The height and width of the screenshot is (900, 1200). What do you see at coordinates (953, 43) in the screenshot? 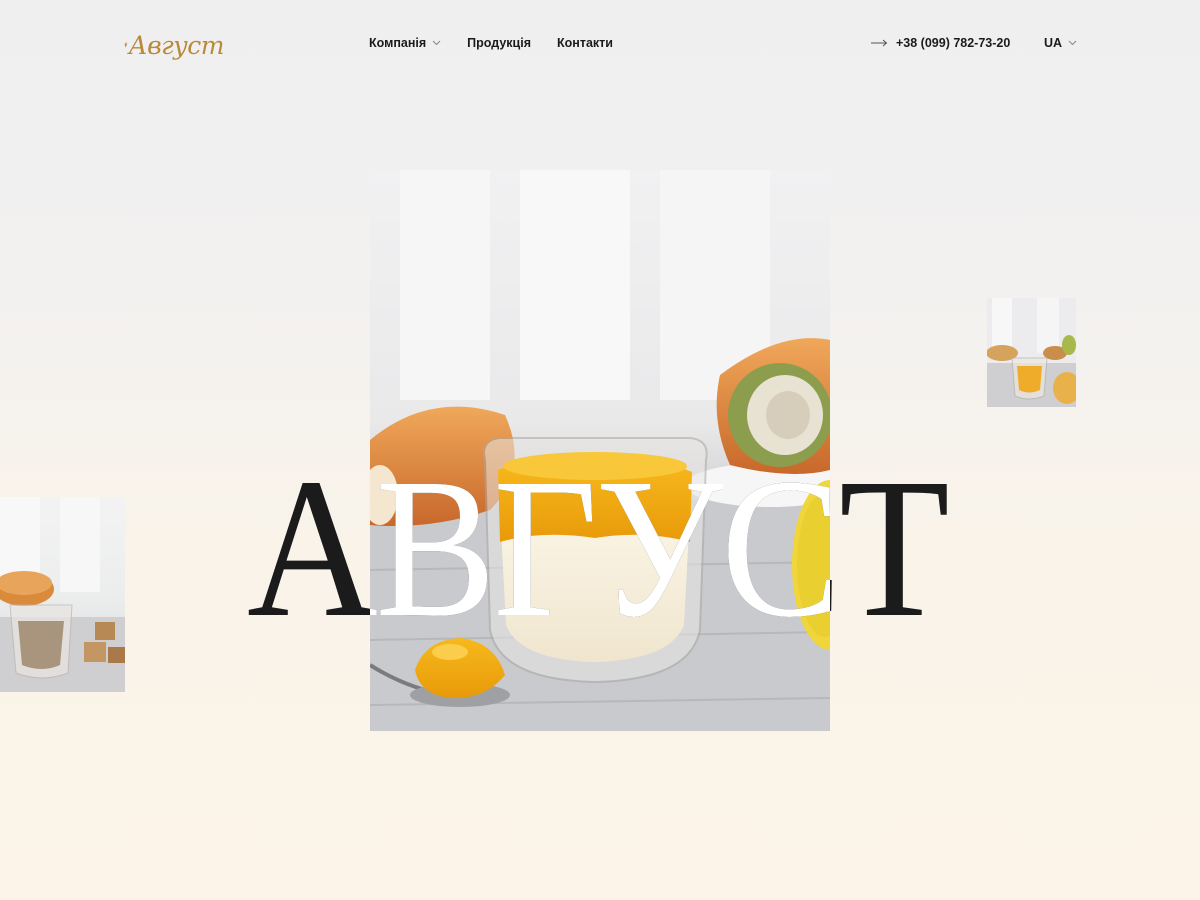
I see `phone-number: +38 (099) 782-73-20` at bounding box center [953, 43].